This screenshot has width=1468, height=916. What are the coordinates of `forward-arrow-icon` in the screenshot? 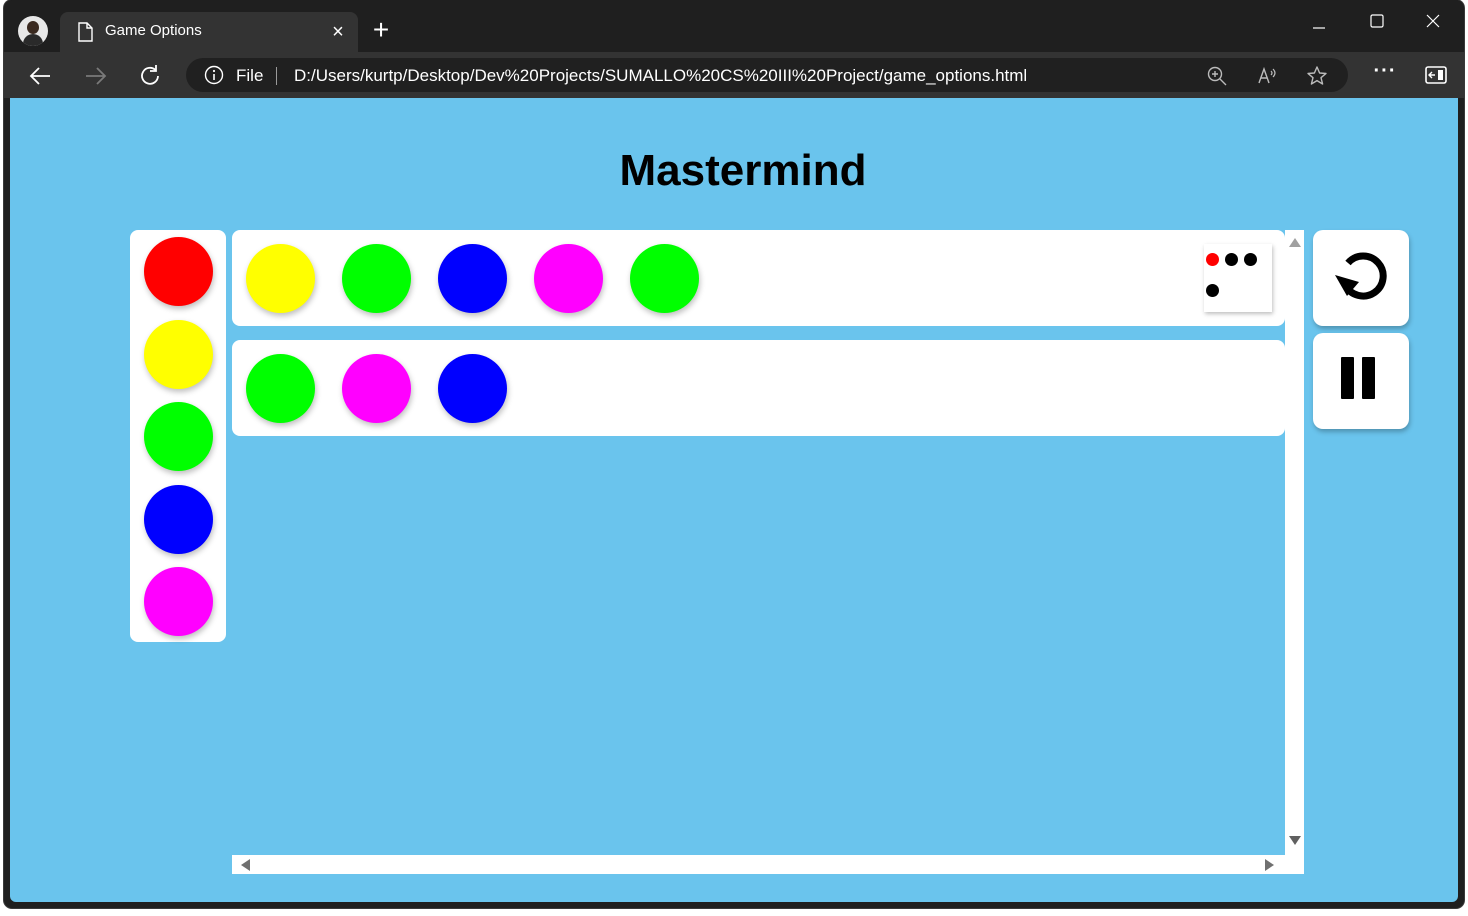 It's located at (96, 76).